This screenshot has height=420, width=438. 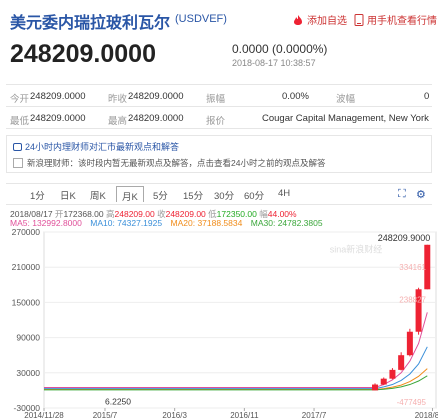 What do you see at coordinates (26, 267) in the screenshot?
I see `y-tick-label: 210000` at bounding box center [26, 267].